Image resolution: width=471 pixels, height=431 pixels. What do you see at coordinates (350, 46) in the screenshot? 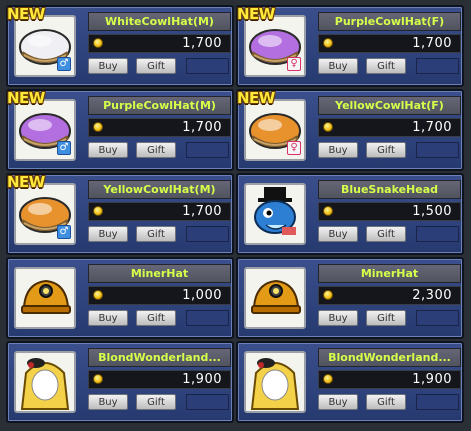
I see `shop-item-card: ♀ NEW PurpleCowlHat(F) 1,700 Buy Gift` at bounding box center [350, 46].